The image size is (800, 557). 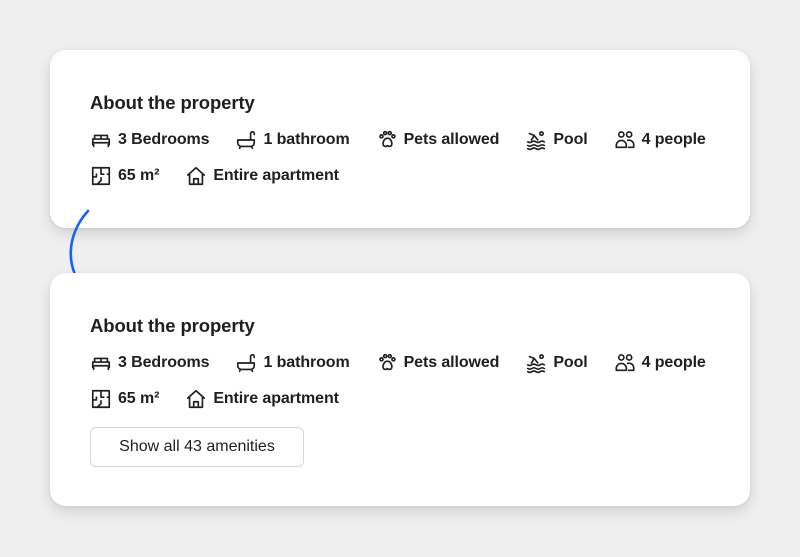 What do you see at coordinates (197, 447) in the screenshot?
I see `show-all-amenities-button: Show all 43 amenities` at bounding box center [197, 447].